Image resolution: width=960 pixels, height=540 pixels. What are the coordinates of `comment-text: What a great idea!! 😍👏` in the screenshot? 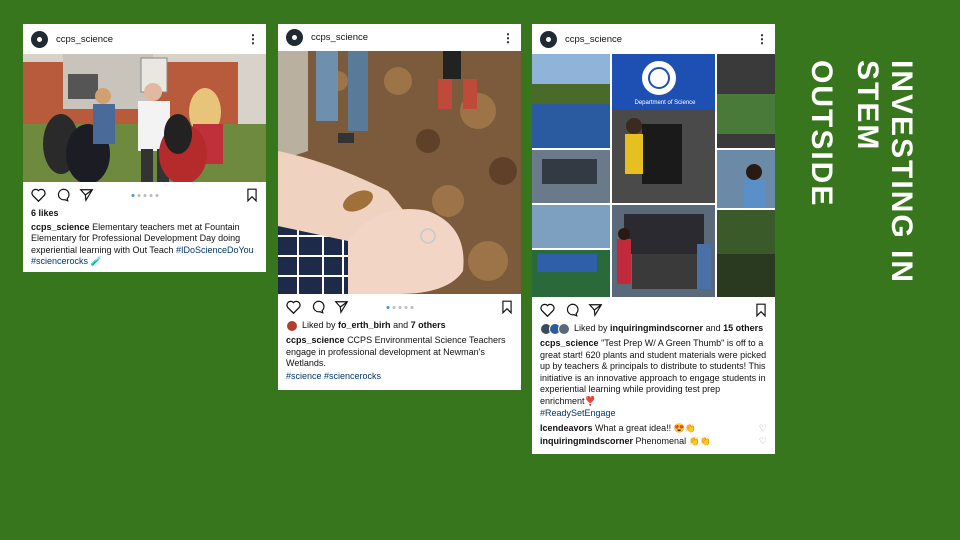 It's located at (646, 427).